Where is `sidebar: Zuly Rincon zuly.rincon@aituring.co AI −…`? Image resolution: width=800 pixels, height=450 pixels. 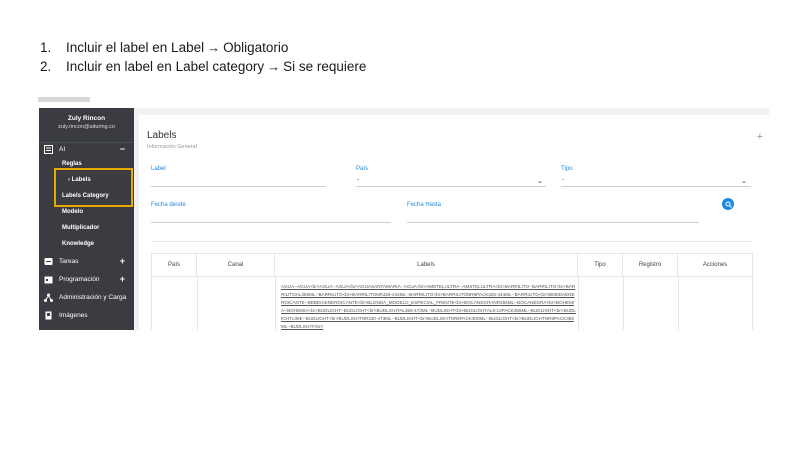 sidebar: Zuly Rincon zuly.rincon@aituring.co AI −… is located at coordinates (86, 219).